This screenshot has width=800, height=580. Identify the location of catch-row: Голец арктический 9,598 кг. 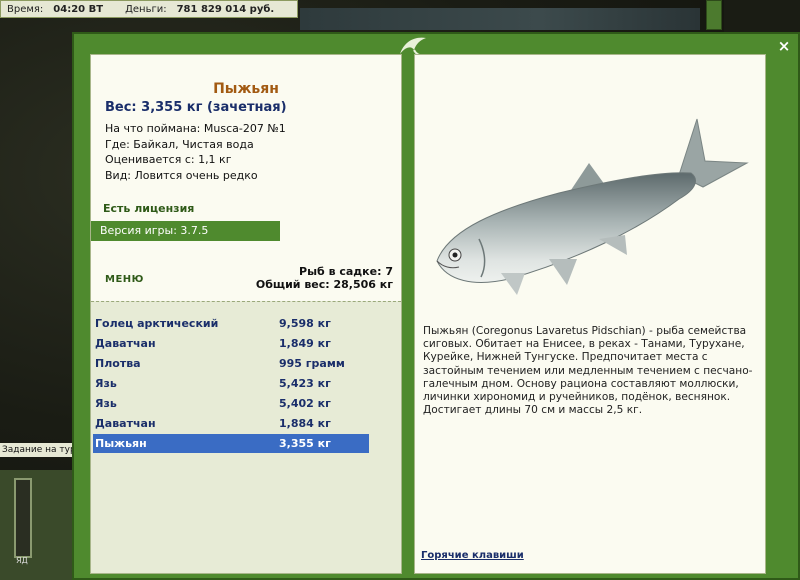
(231, 323).